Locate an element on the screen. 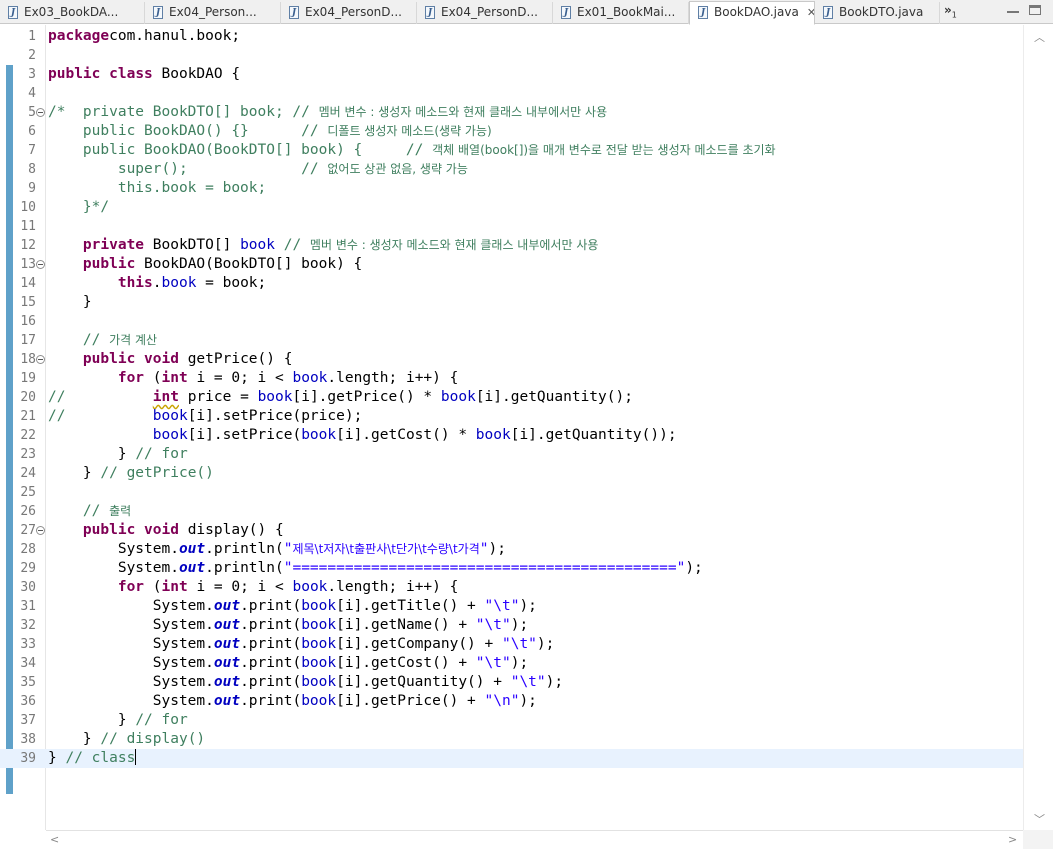  code-line: 39} // class is located at coordinates (511, 758).